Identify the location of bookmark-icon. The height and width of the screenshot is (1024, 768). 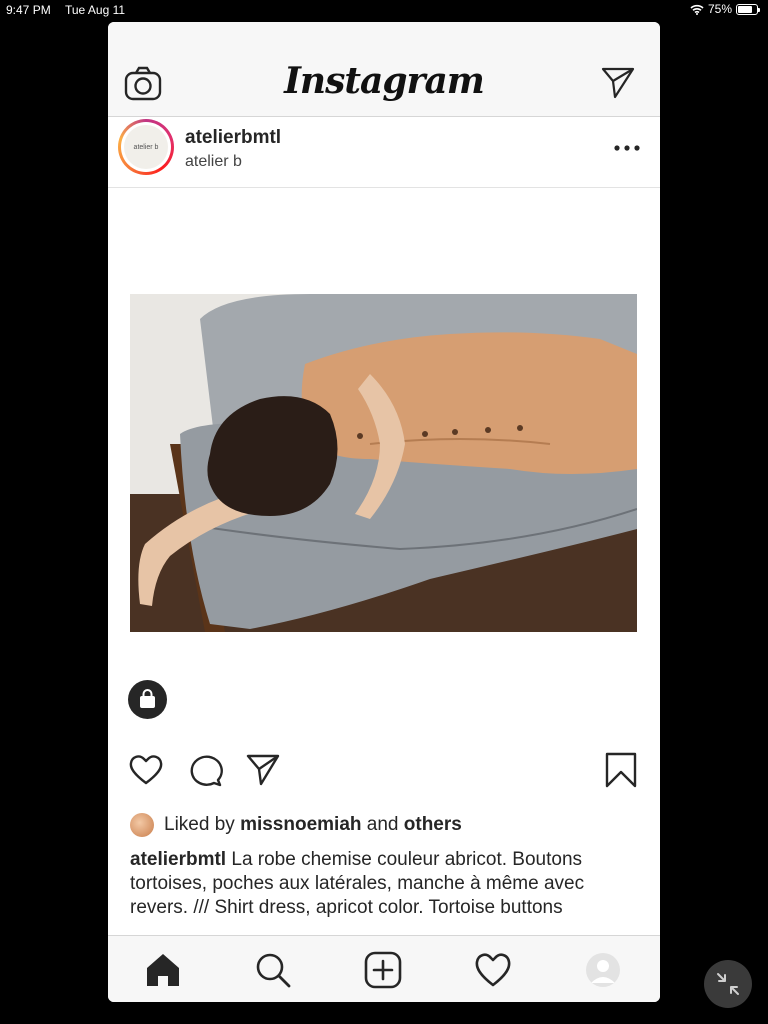
(621, 770).